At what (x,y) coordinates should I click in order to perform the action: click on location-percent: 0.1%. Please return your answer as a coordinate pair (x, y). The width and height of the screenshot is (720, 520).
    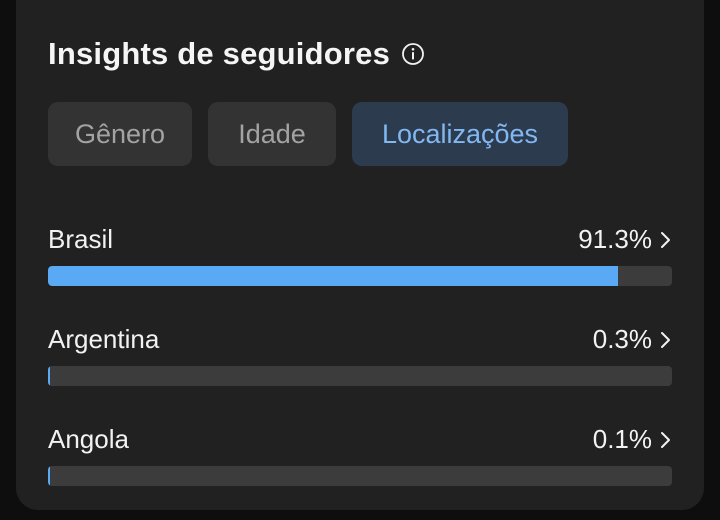
    Looking at the image, I should click on (622, 439).